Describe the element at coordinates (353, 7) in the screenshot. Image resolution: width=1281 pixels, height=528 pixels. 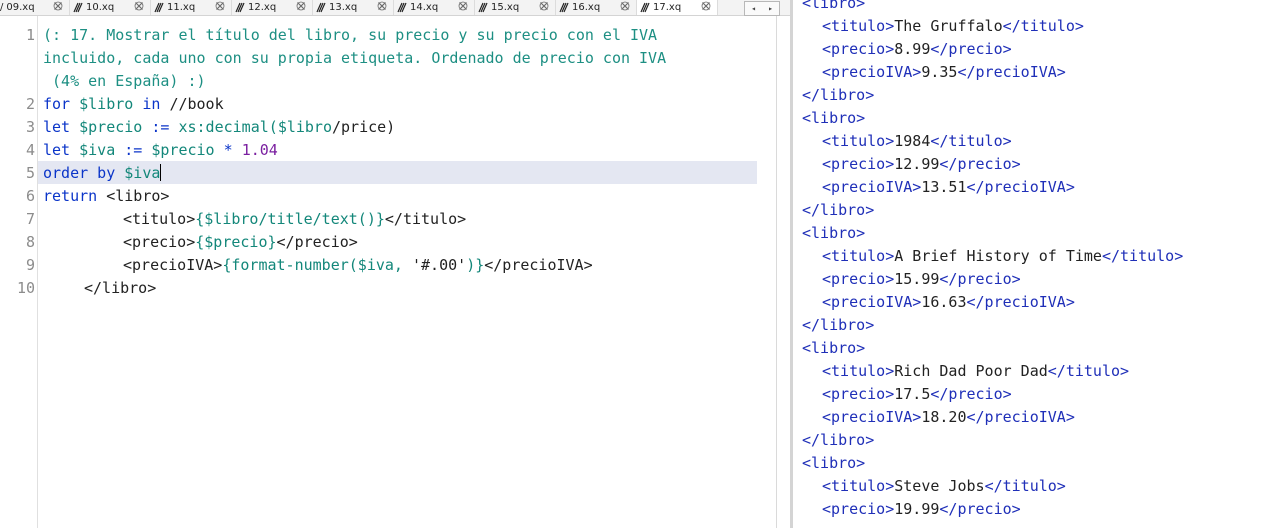
I see `file-tab: 13.xq` at that location.